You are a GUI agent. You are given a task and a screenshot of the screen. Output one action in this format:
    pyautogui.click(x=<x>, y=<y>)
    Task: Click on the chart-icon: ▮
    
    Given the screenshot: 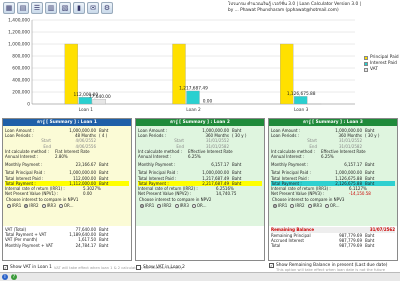 What is the action you would take?
    pyautogui.click(x=79, y=8)
    